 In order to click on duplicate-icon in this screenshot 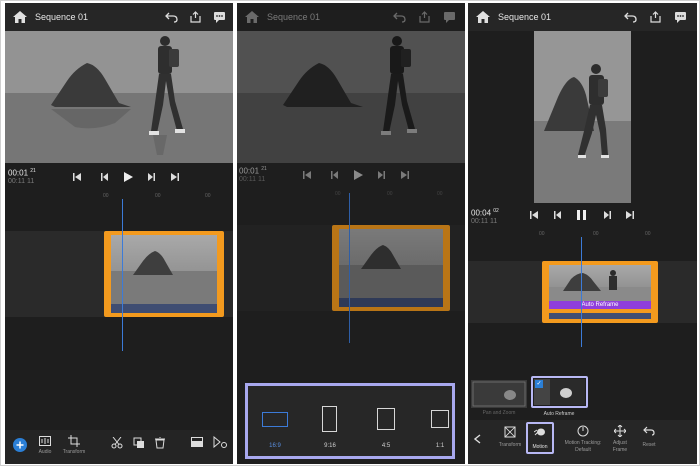, I will do `click(139, 443)`.